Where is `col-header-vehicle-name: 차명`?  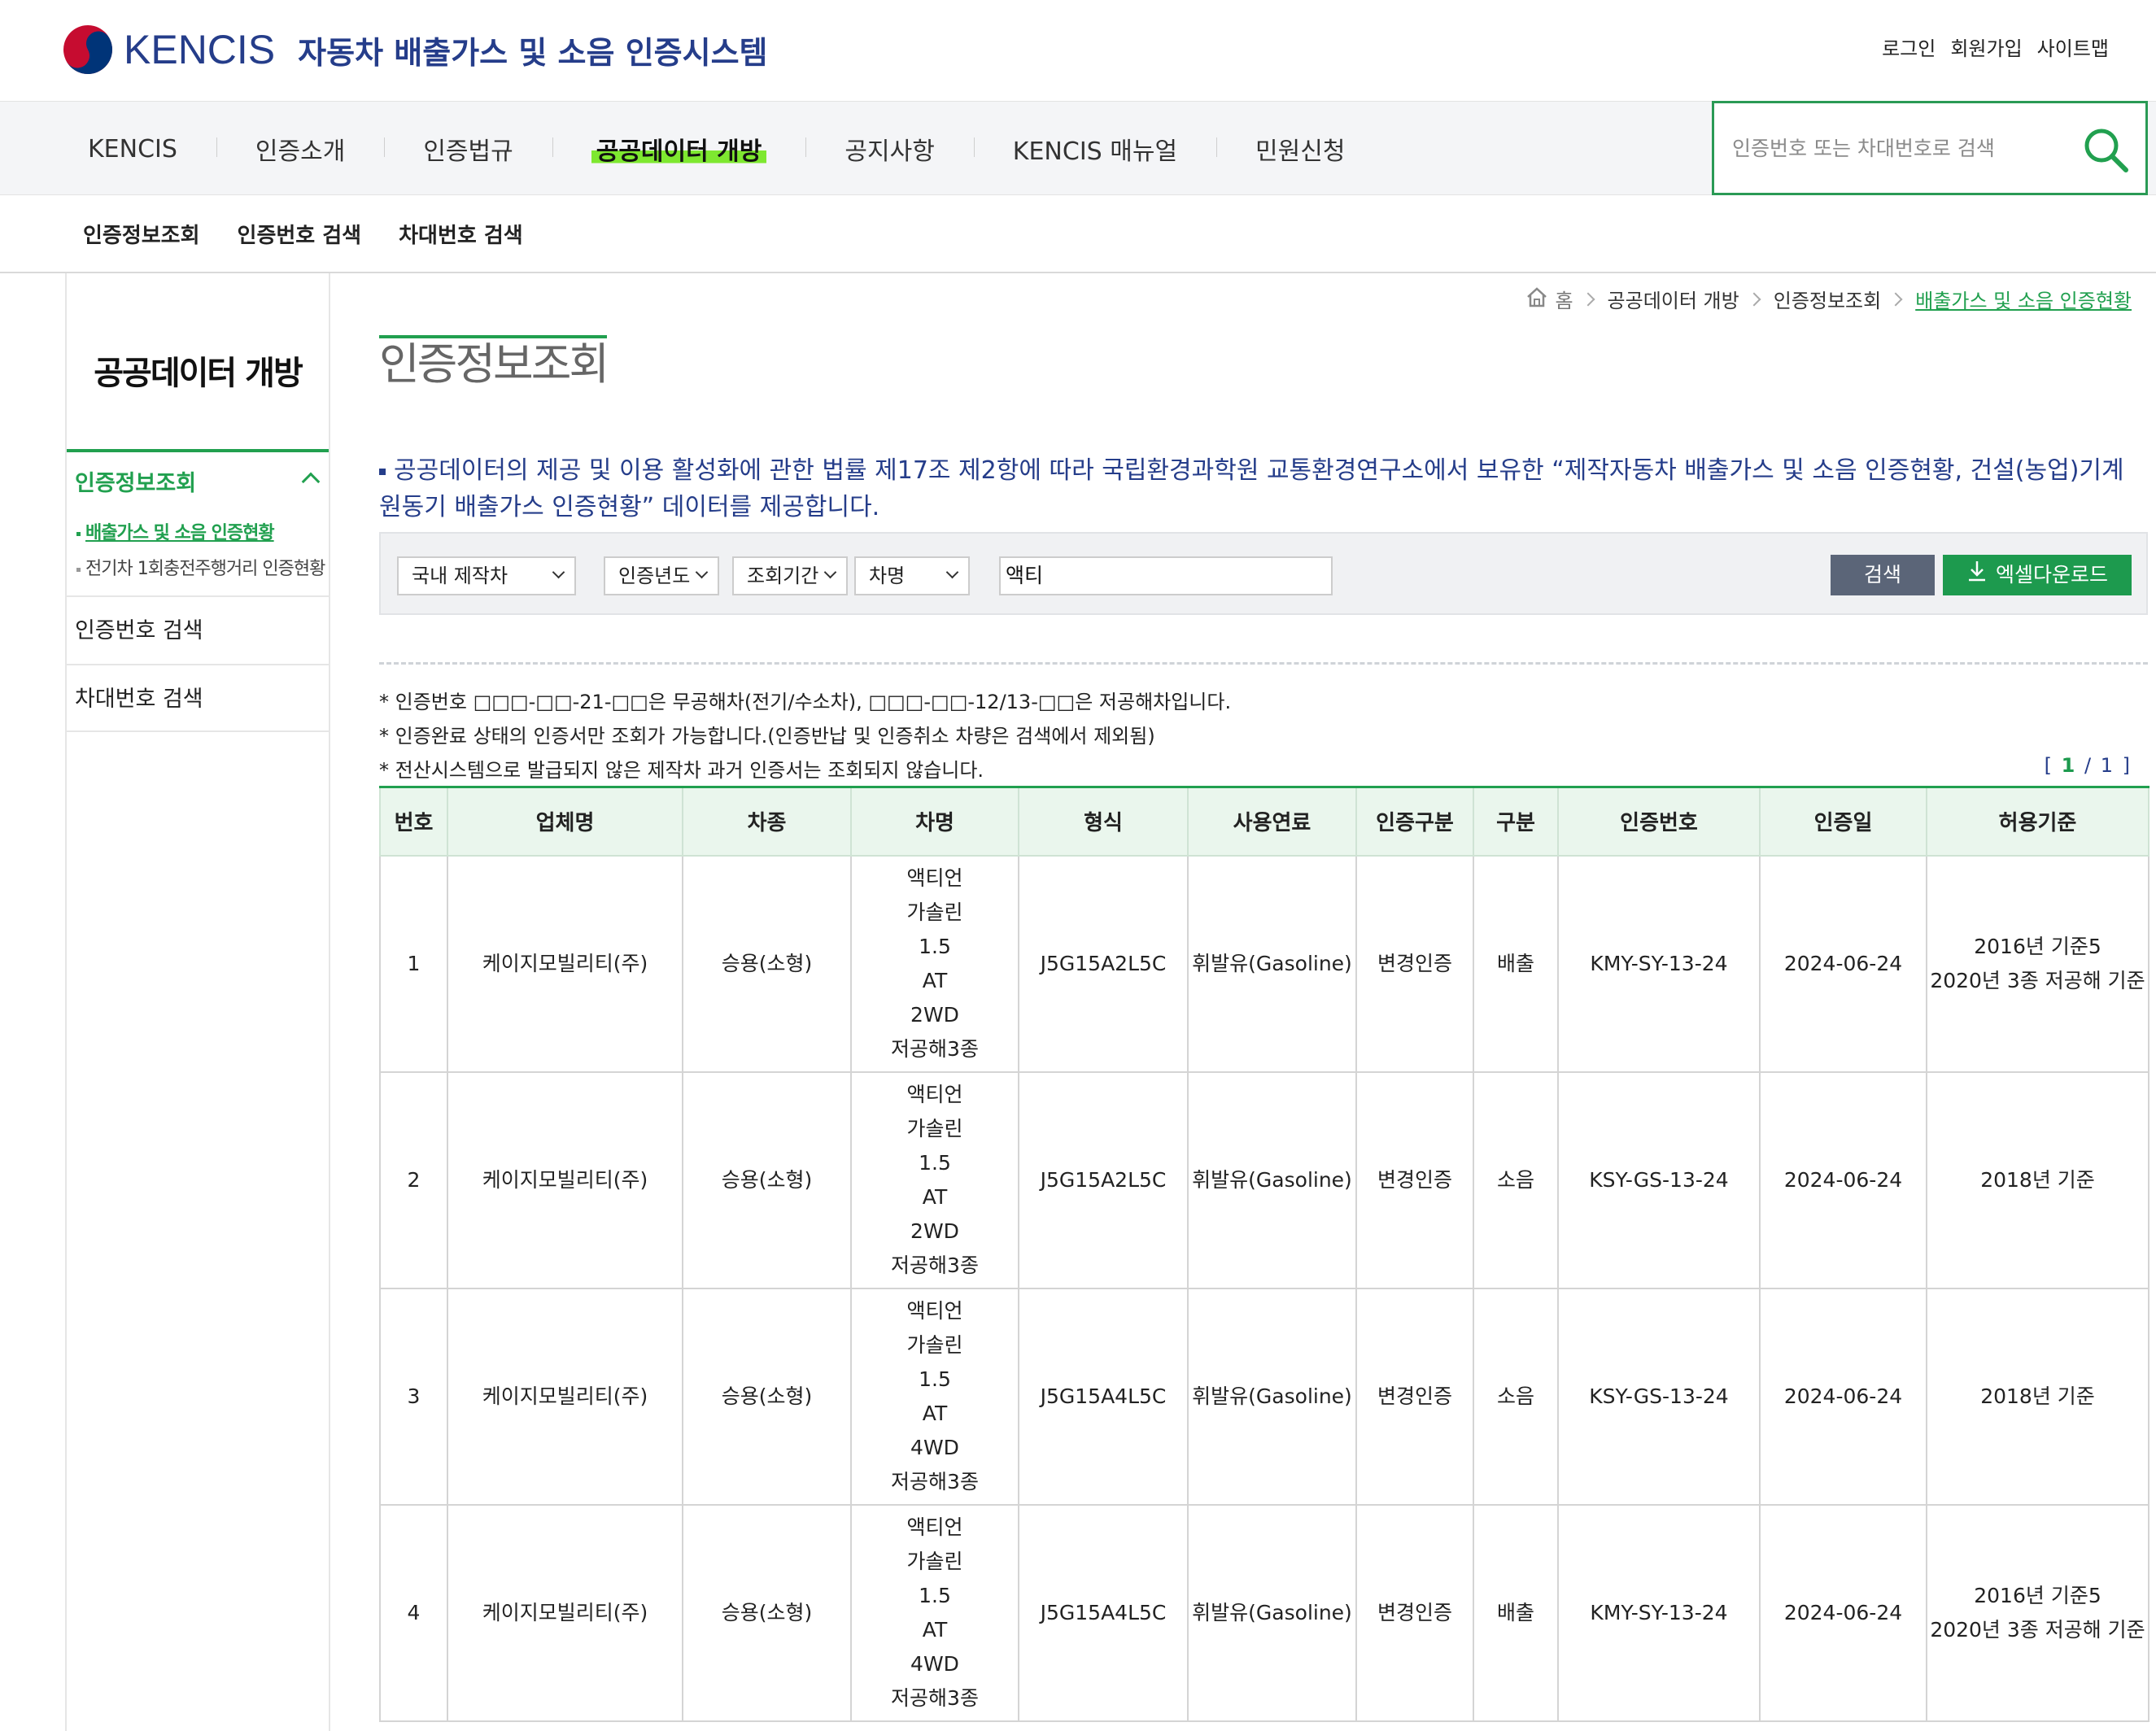 col-header-vehicle-name: 차명 is located at coordinates (934, 821).